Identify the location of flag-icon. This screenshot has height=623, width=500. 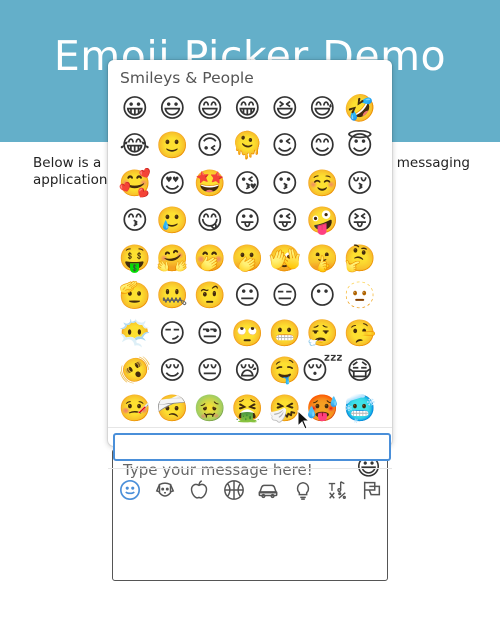
(372, 490).